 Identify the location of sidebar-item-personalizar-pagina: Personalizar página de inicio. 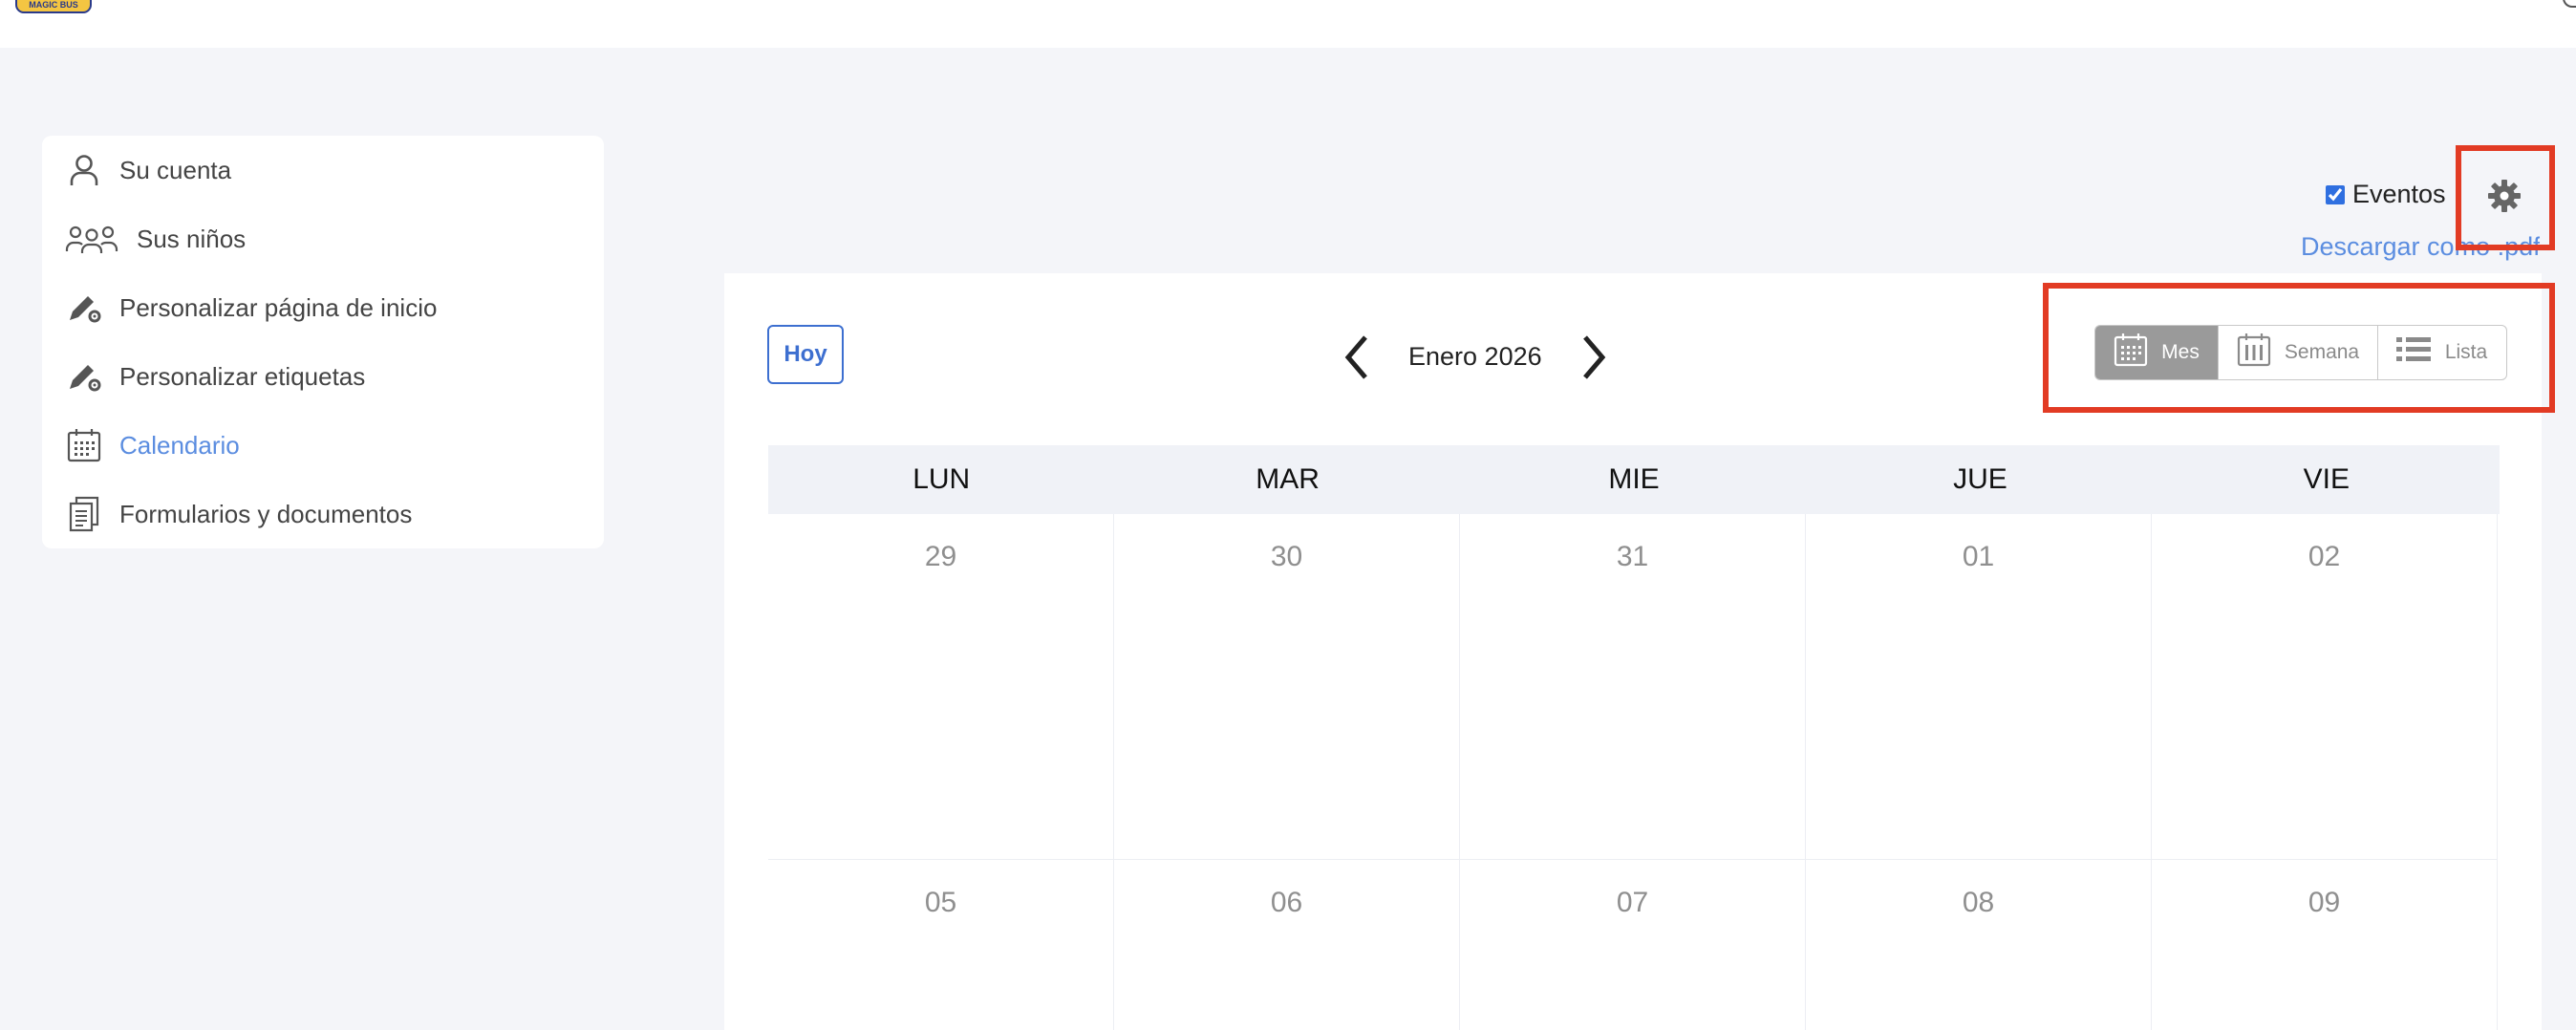
(323, 308).